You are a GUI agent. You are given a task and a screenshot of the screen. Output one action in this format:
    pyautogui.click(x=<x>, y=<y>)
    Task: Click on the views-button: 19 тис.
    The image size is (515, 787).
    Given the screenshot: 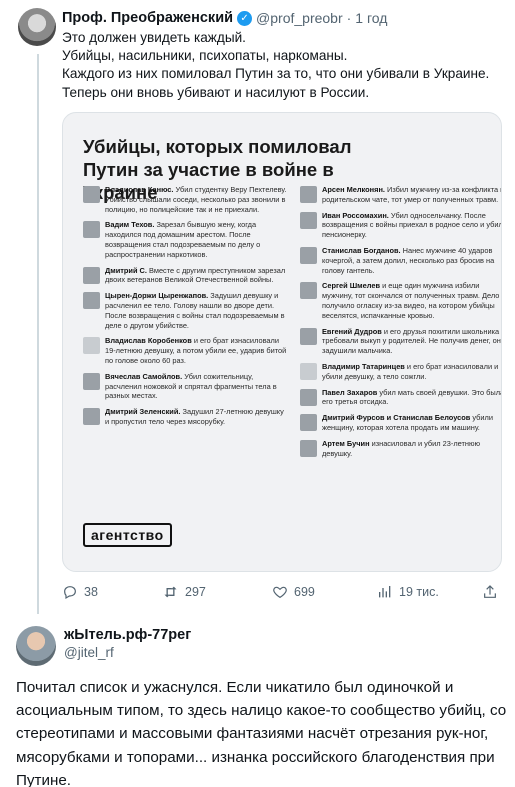 What is the action you would take?
    pyautogui.click(x=408, y=592)
    